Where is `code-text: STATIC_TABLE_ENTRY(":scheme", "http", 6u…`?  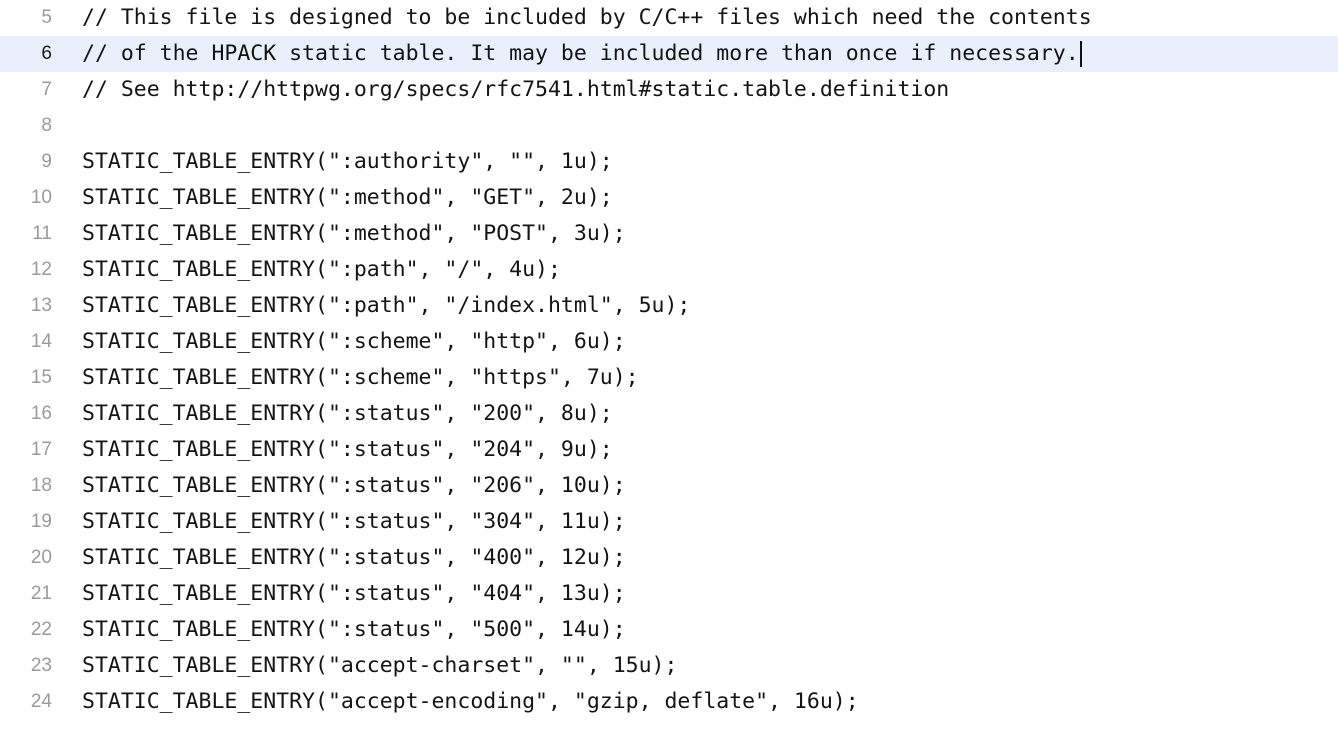 code-text: STATIC_TABLE_ENTRY(":scheme", "http", 6u… is located at coordinates (354, 342).